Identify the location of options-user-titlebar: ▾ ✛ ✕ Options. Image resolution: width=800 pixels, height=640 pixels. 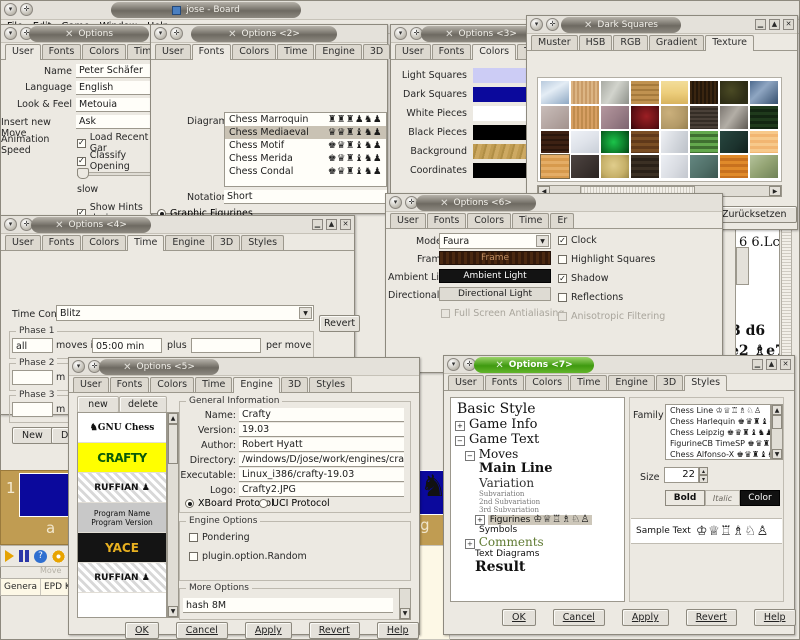
(76, 34).